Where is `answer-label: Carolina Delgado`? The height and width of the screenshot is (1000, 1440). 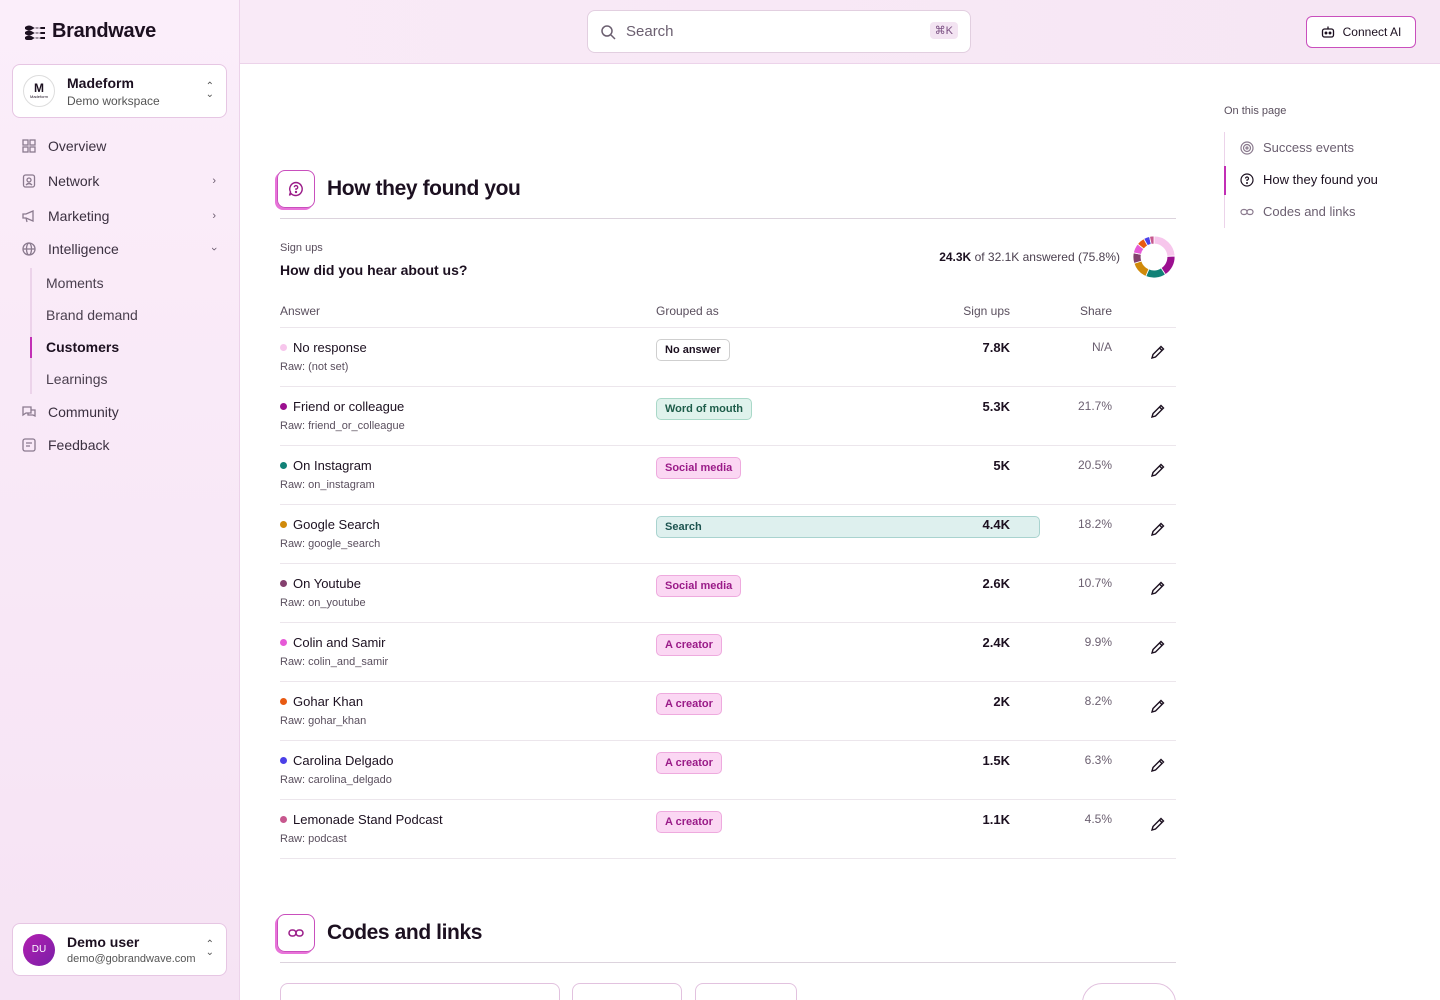 answer-label: Carolina Delgado is located at coordinates (343, 760).